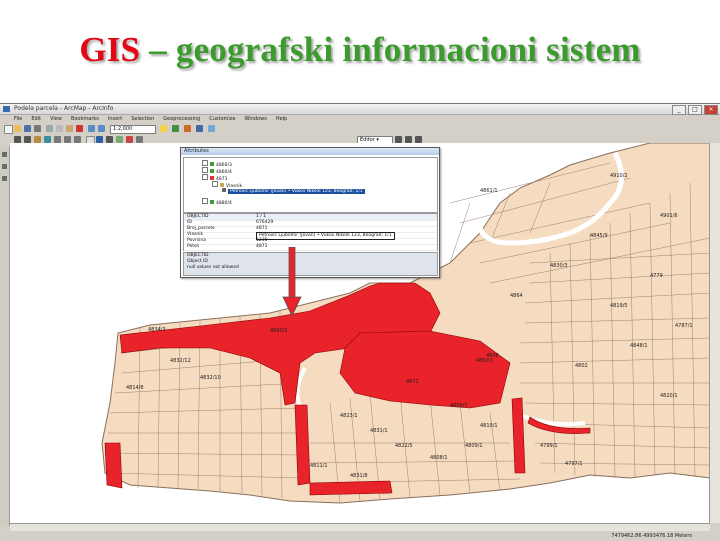 The width and height of the screenshot is (720, 541). I want to click on attributes-panel-title: Attributes, so click(310, 151).